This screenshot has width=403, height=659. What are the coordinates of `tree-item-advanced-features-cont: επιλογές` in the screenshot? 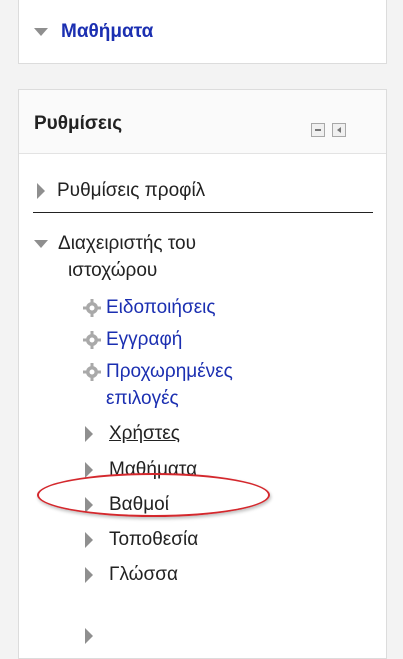 It's located at (142, 399).